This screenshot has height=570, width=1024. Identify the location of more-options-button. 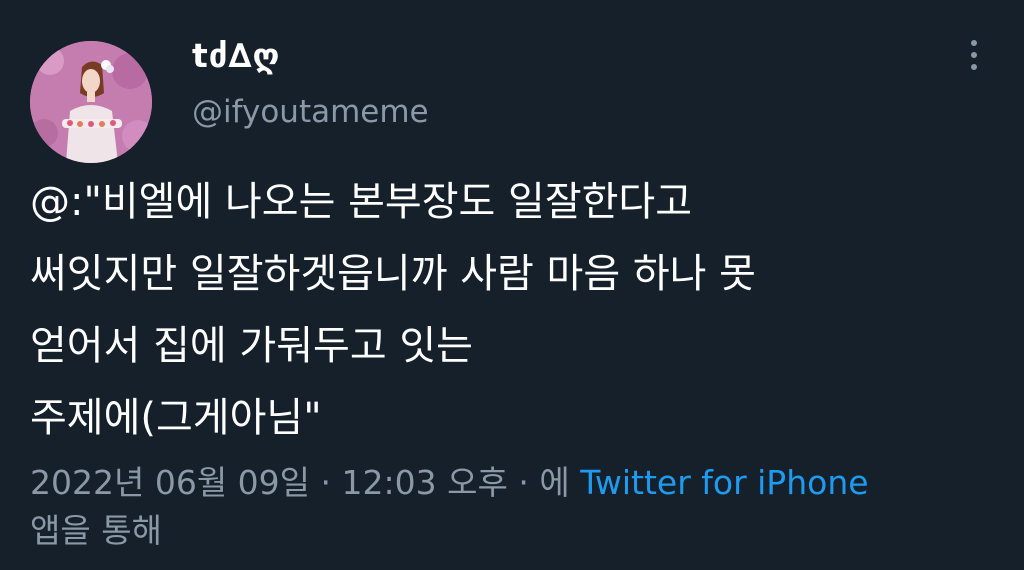
(974, 55).